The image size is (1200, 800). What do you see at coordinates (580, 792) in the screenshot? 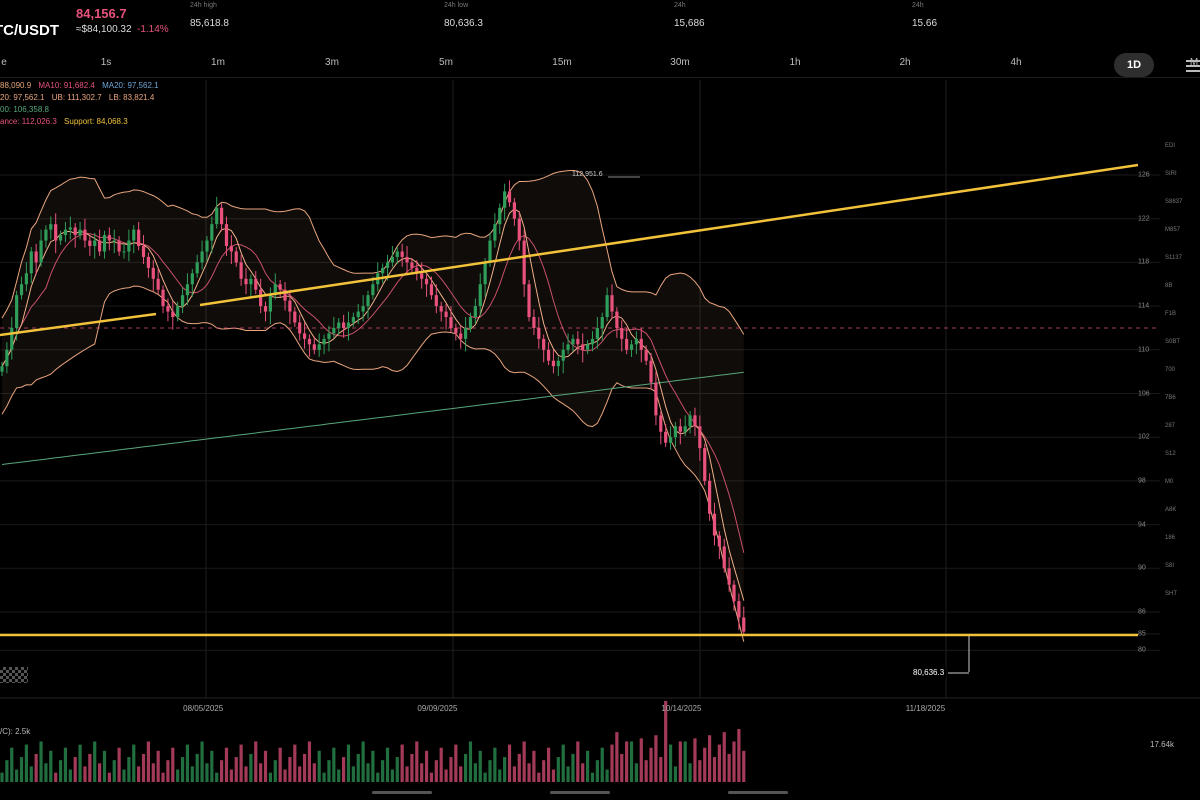
I see `scroll-handle-center` at bounding box center [580, 792].